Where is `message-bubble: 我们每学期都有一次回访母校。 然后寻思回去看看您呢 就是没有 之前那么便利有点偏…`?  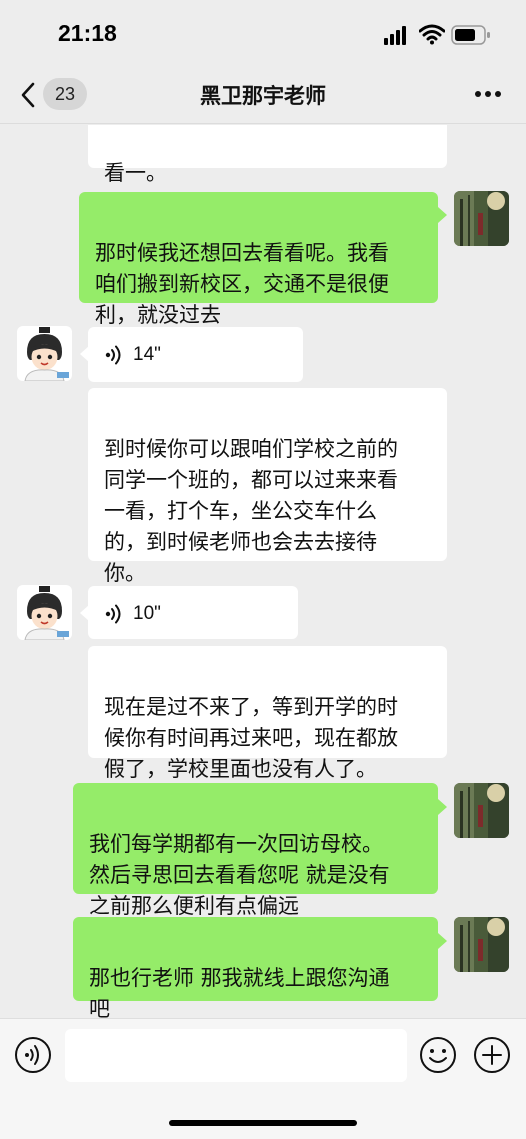
message-bubble: 我们每学期都有一次回访母校。 然后寻思回去看看您呢 就是没有 之前那么便利有点偏… is located at coordinates (255, 850).